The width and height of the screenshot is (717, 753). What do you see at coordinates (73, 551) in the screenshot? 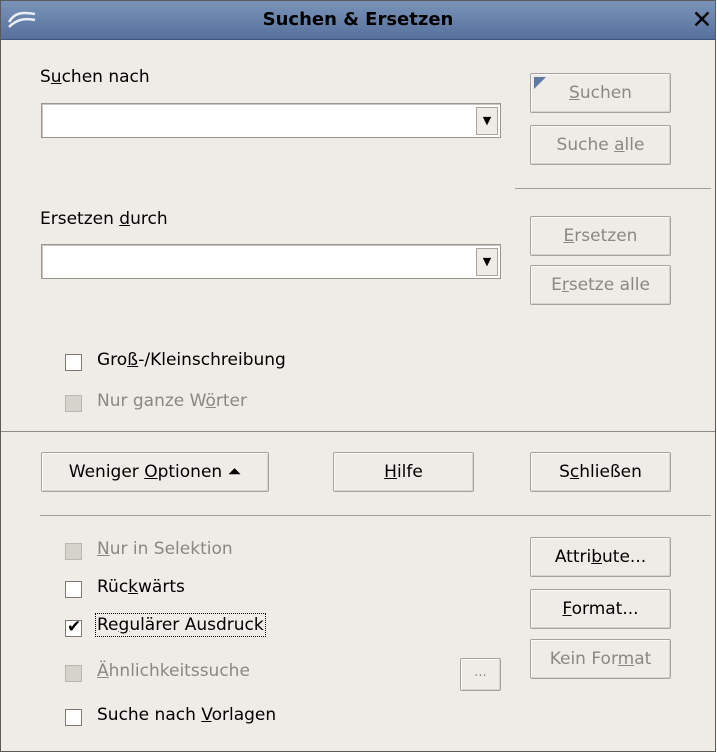
I see `selection-only-checkbox` at bounding box center [73, 551].